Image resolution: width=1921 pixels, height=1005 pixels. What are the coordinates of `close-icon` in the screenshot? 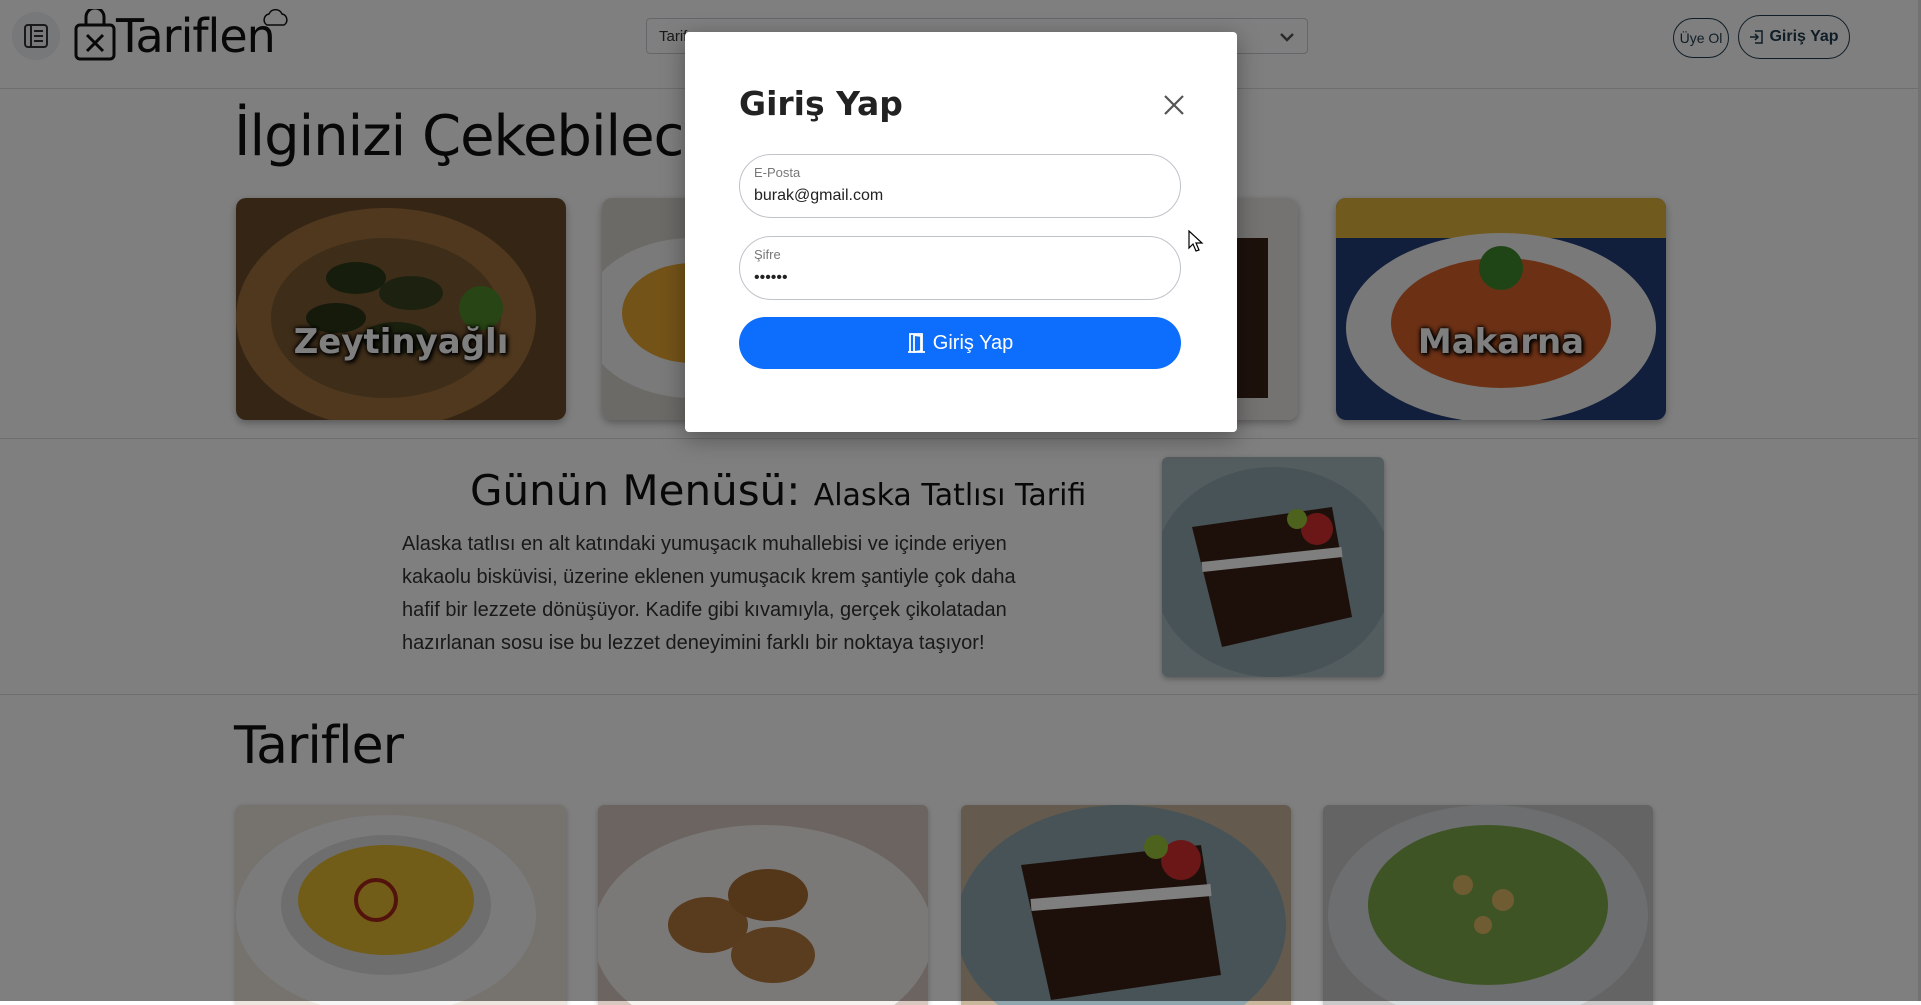 It's located at (1174, 105).